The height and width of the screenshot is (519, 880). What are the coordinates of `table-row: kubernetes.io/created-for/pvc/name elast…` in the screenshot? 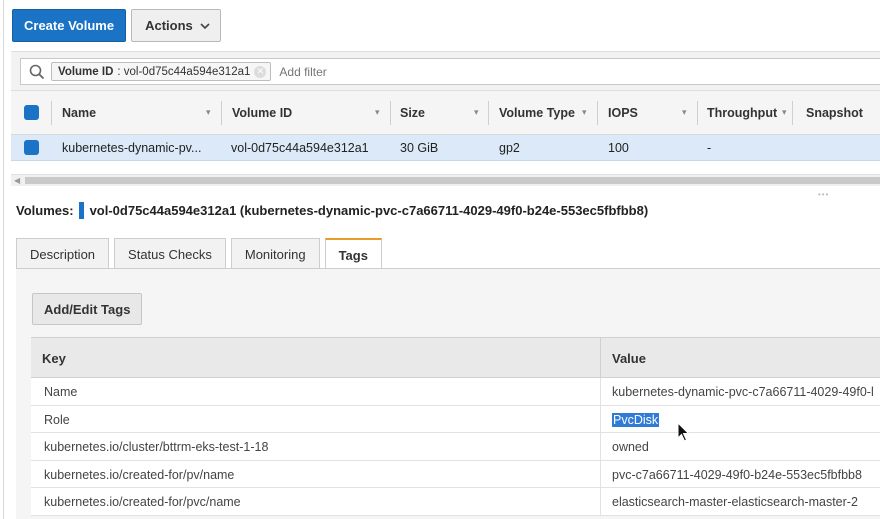 It's located at (455, 502).